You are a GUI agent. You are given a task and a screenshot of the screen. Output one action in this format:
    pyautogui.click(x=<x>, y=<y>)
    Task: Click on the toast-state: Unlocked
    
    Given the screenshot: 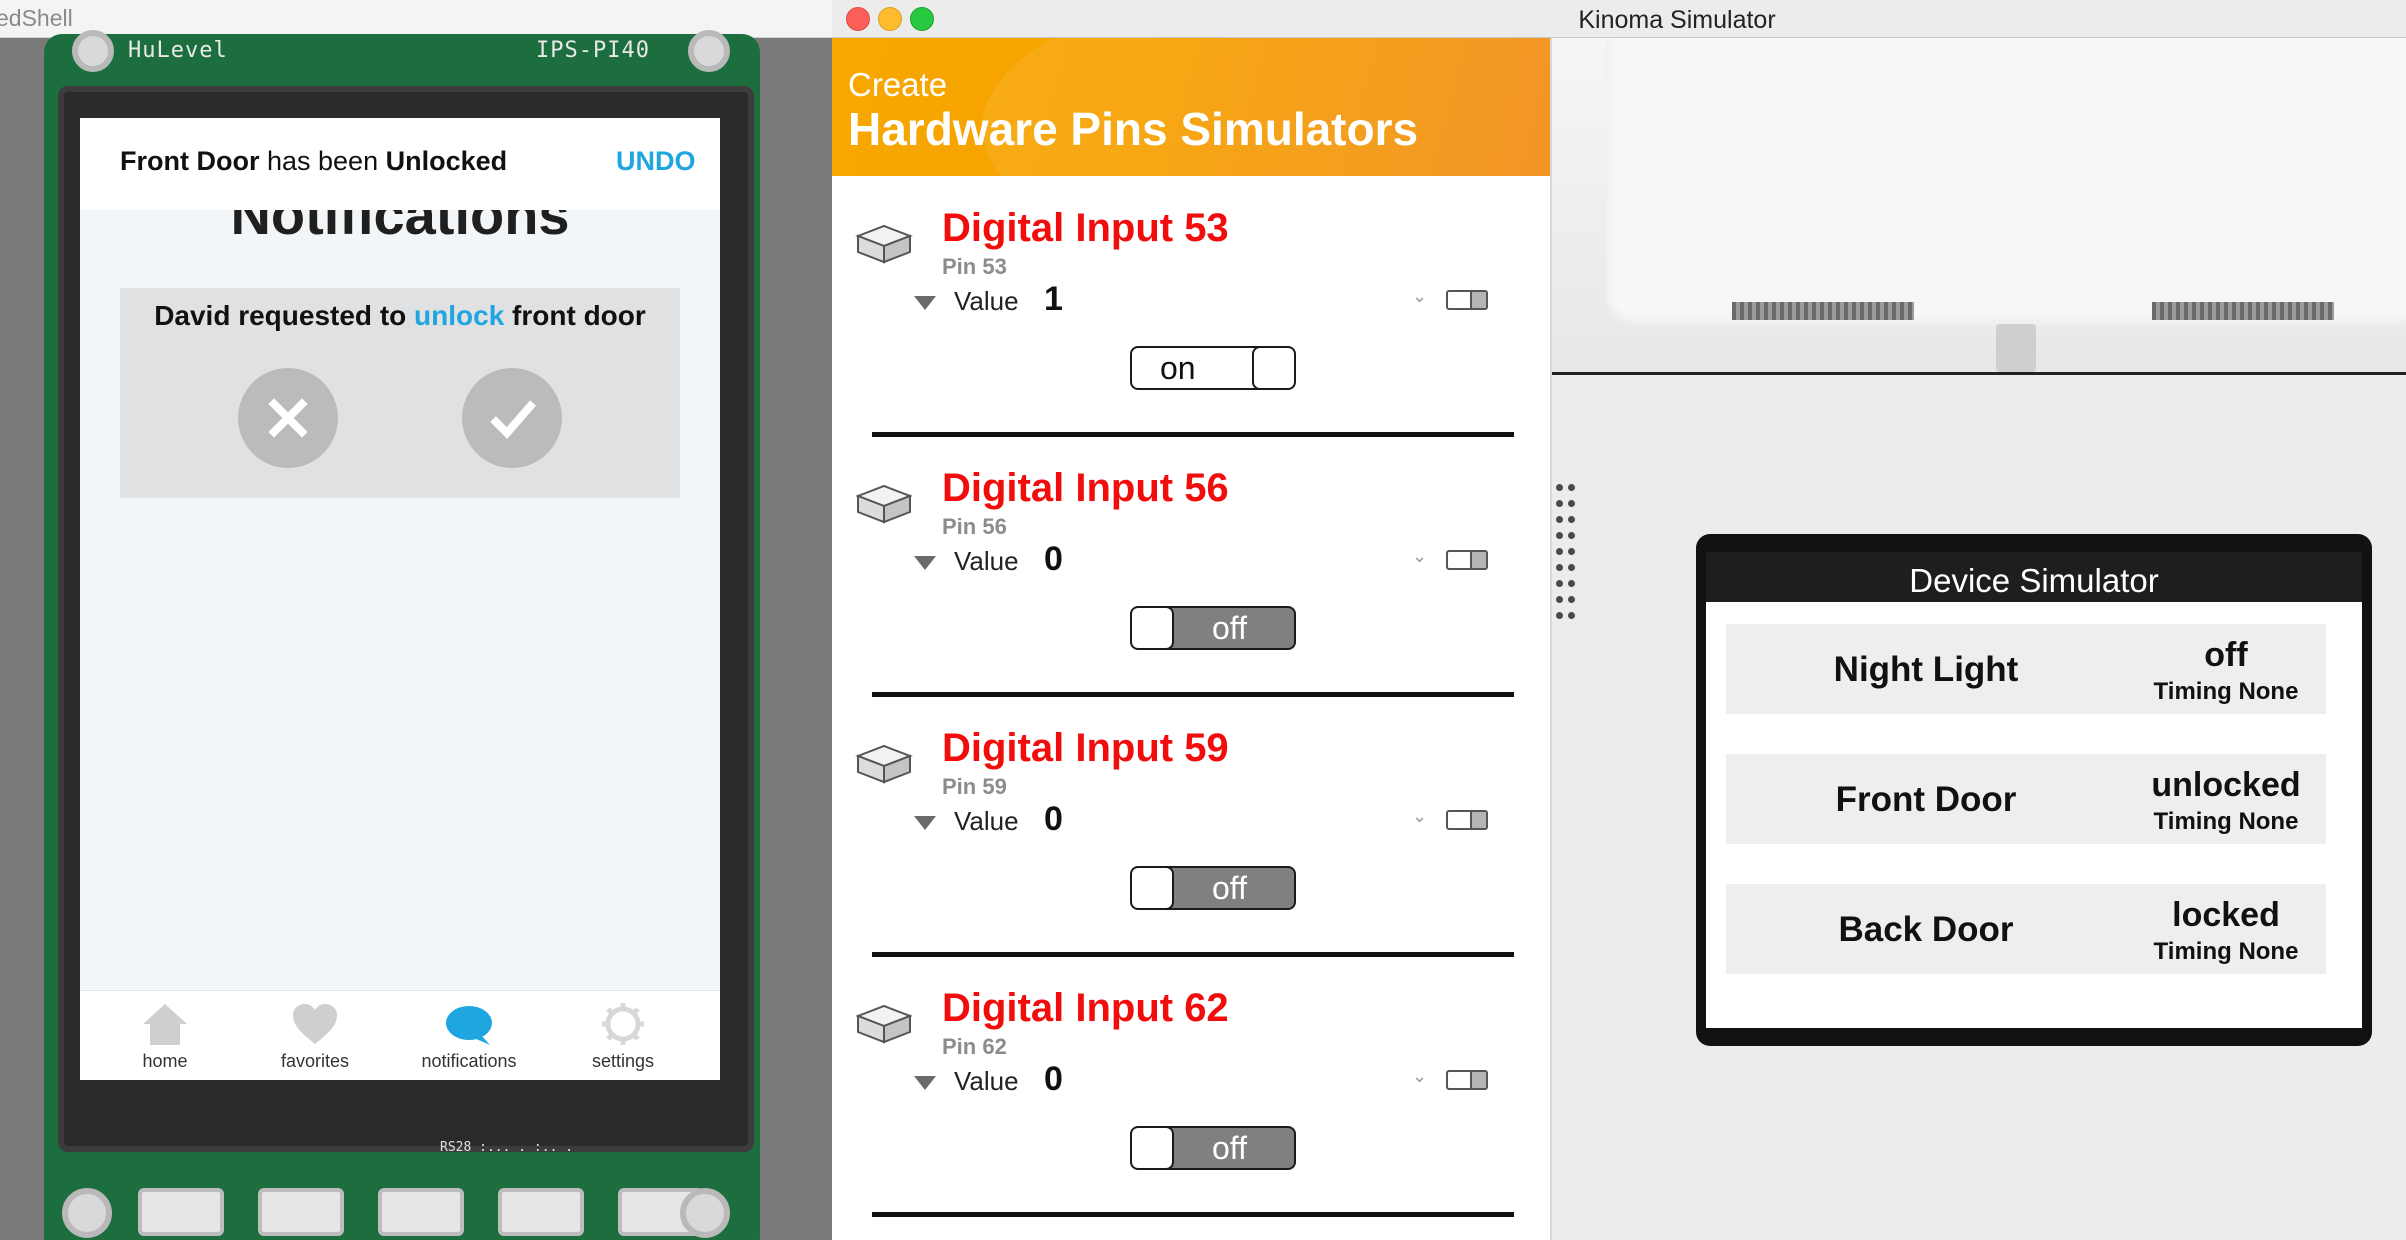 What is the action you would take?
    pyautogui.click(x=446, y=161)
    